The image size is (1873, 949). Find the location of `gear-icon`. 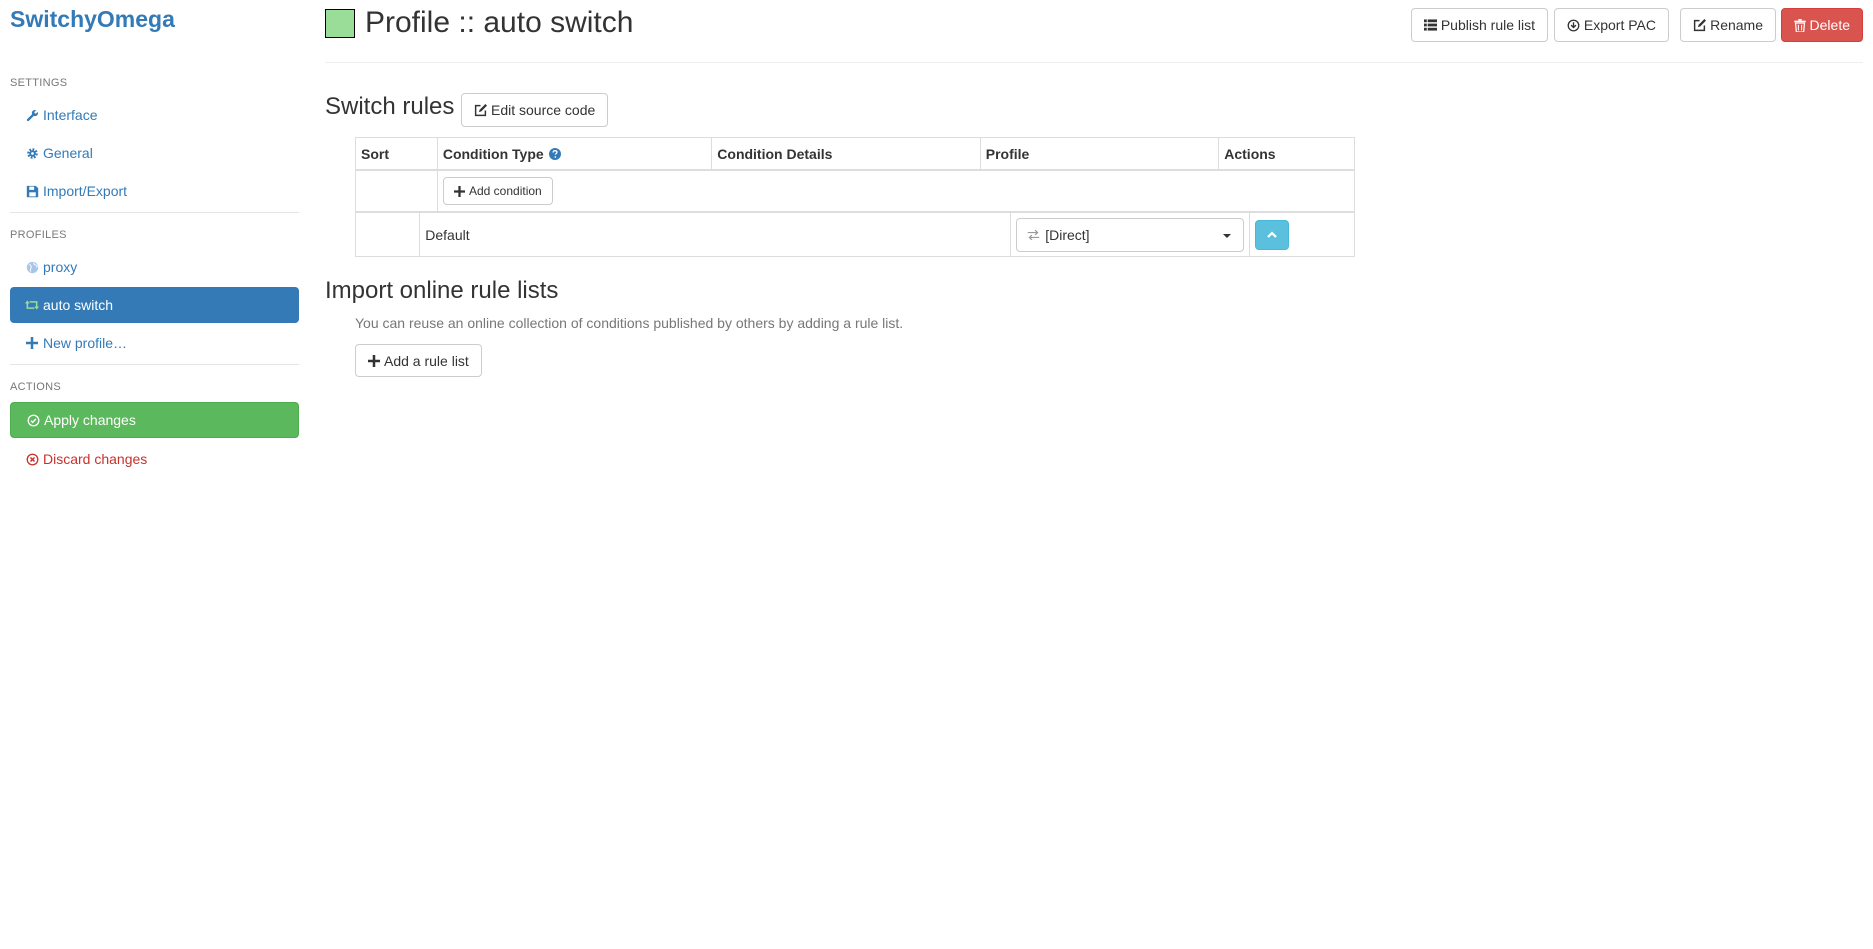

gear-icon is located at coordinates (32, 153).